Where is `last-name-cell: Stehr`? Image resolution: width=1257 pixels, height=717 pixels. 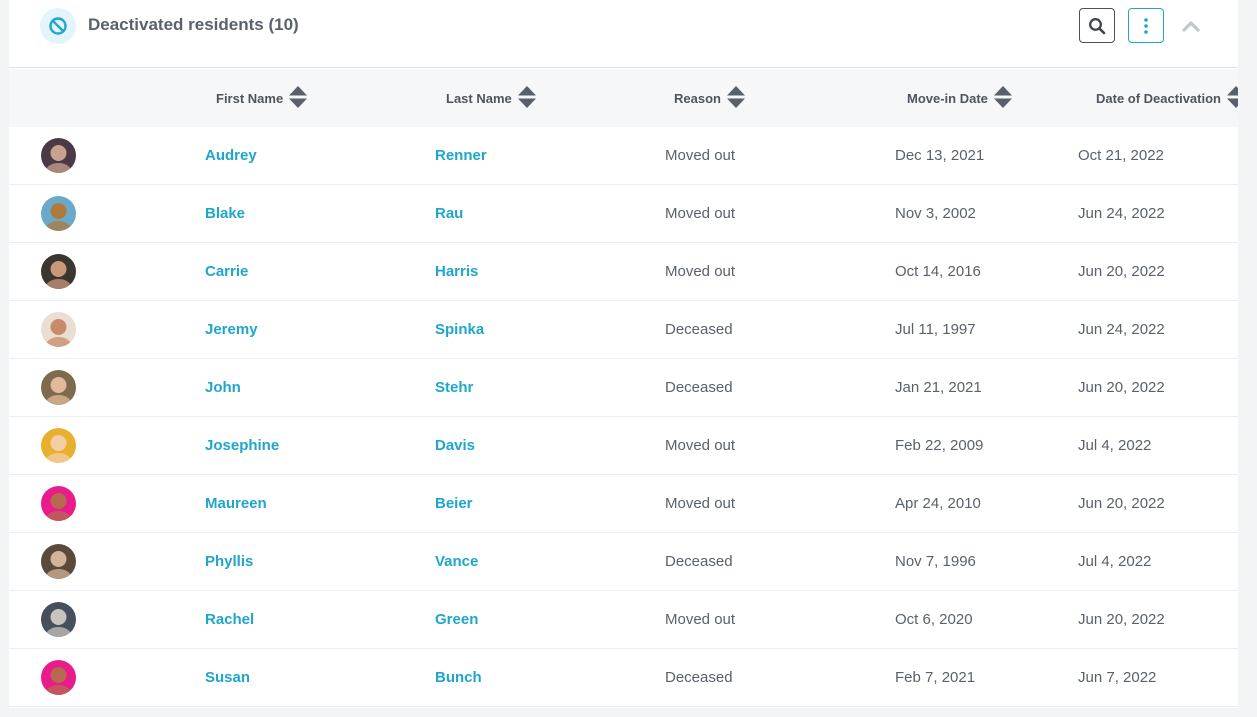
last-name-cell: Stehr is located at coordinates (454, 387).